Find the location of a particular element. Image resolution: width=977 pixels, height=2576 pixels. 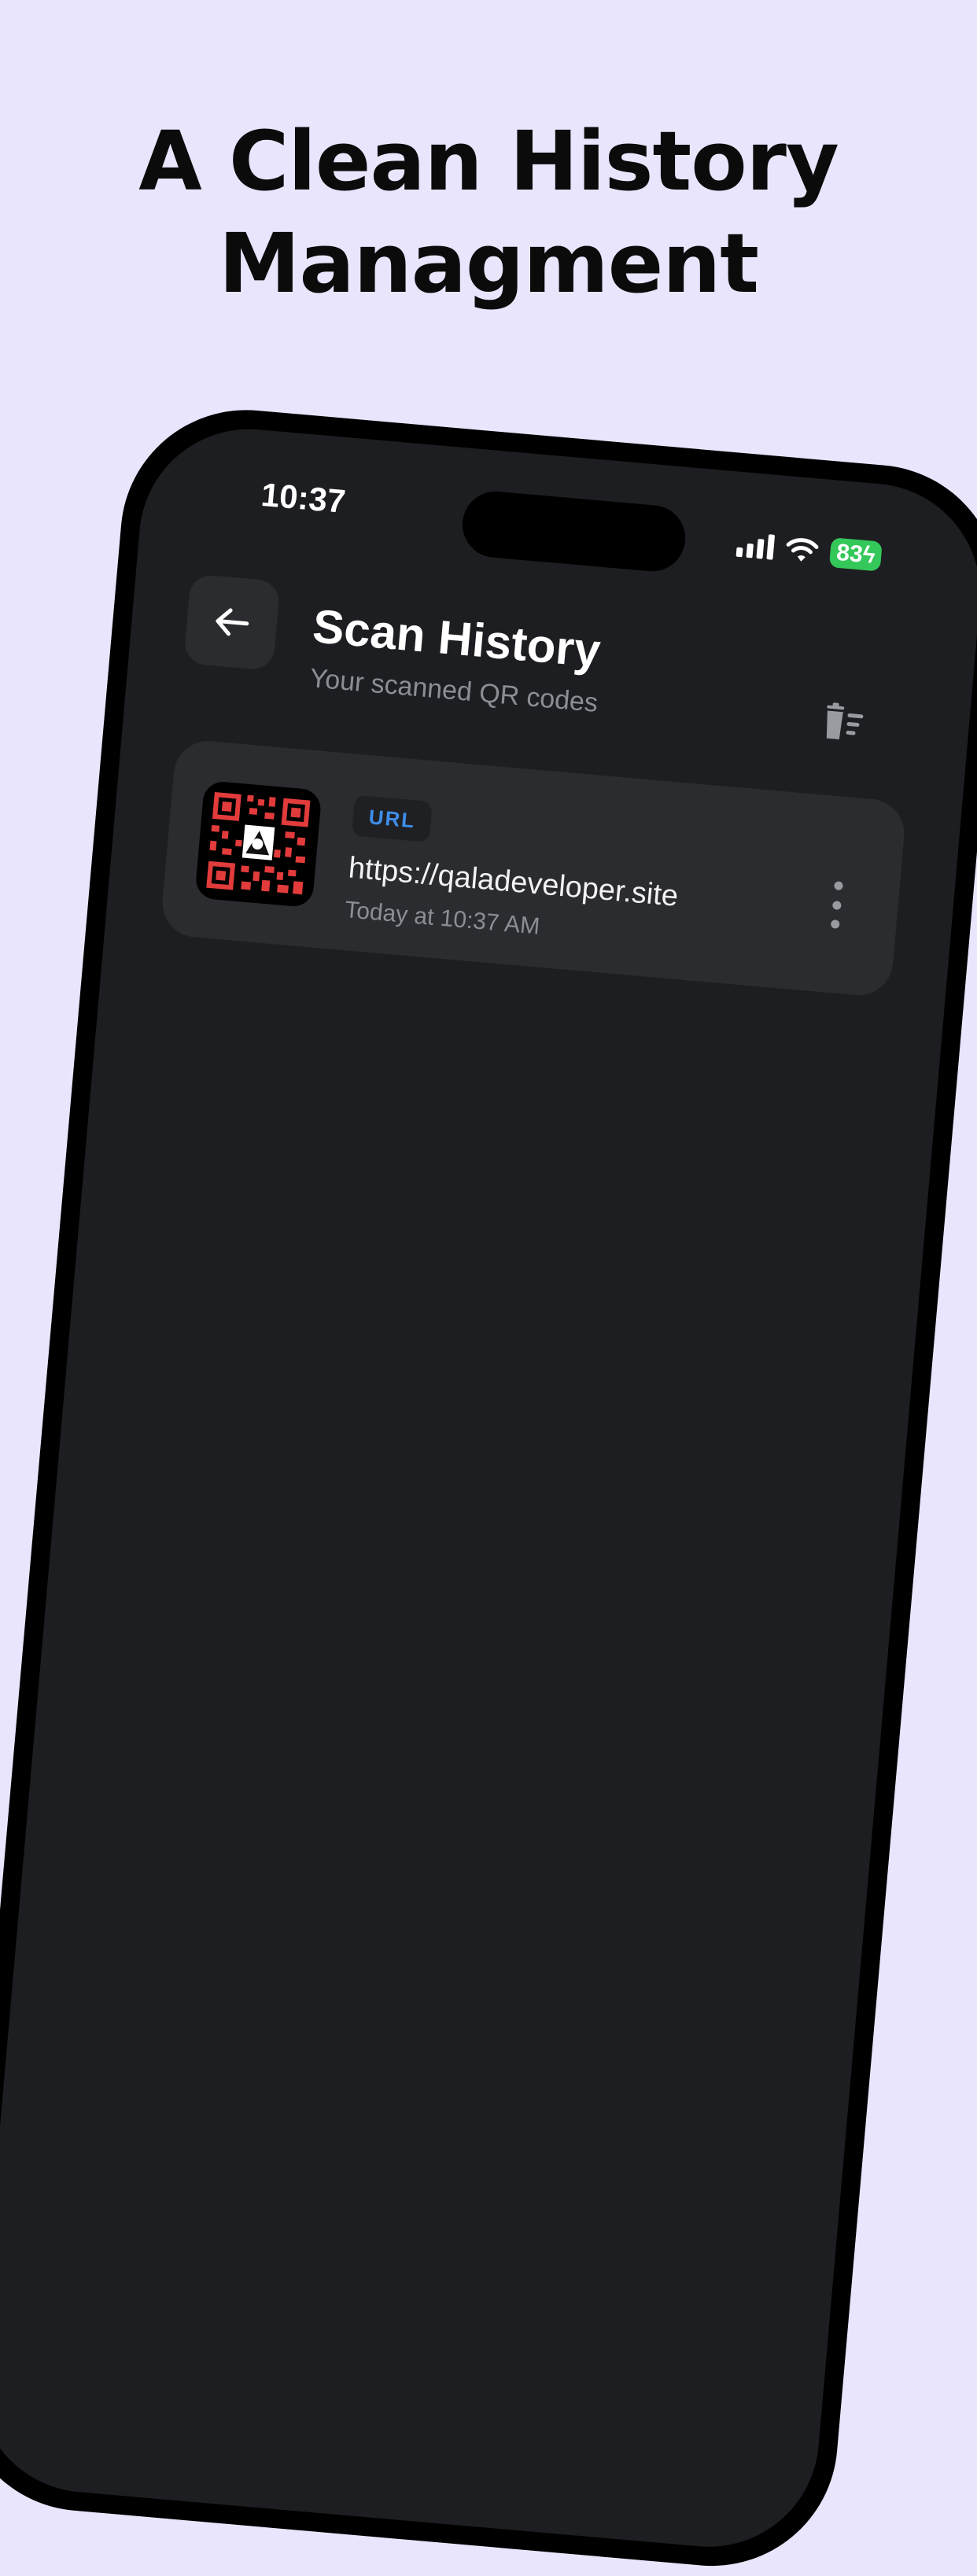

back-button is located at coordinates (232, 622).